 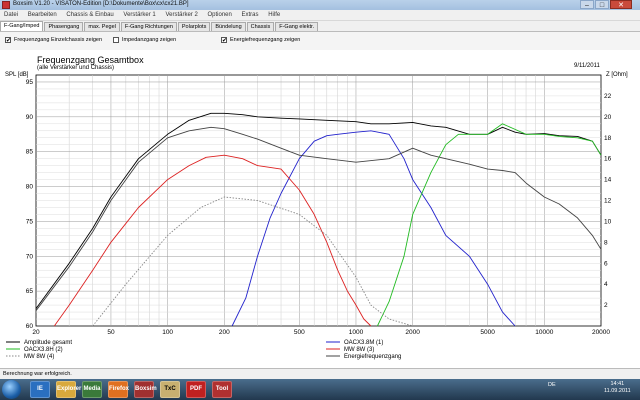 What do you see at coordinates (118, 389) in the screenshot?
I see `taskbar-firefox-icon: Firefox` at bounding box center [118, 389].